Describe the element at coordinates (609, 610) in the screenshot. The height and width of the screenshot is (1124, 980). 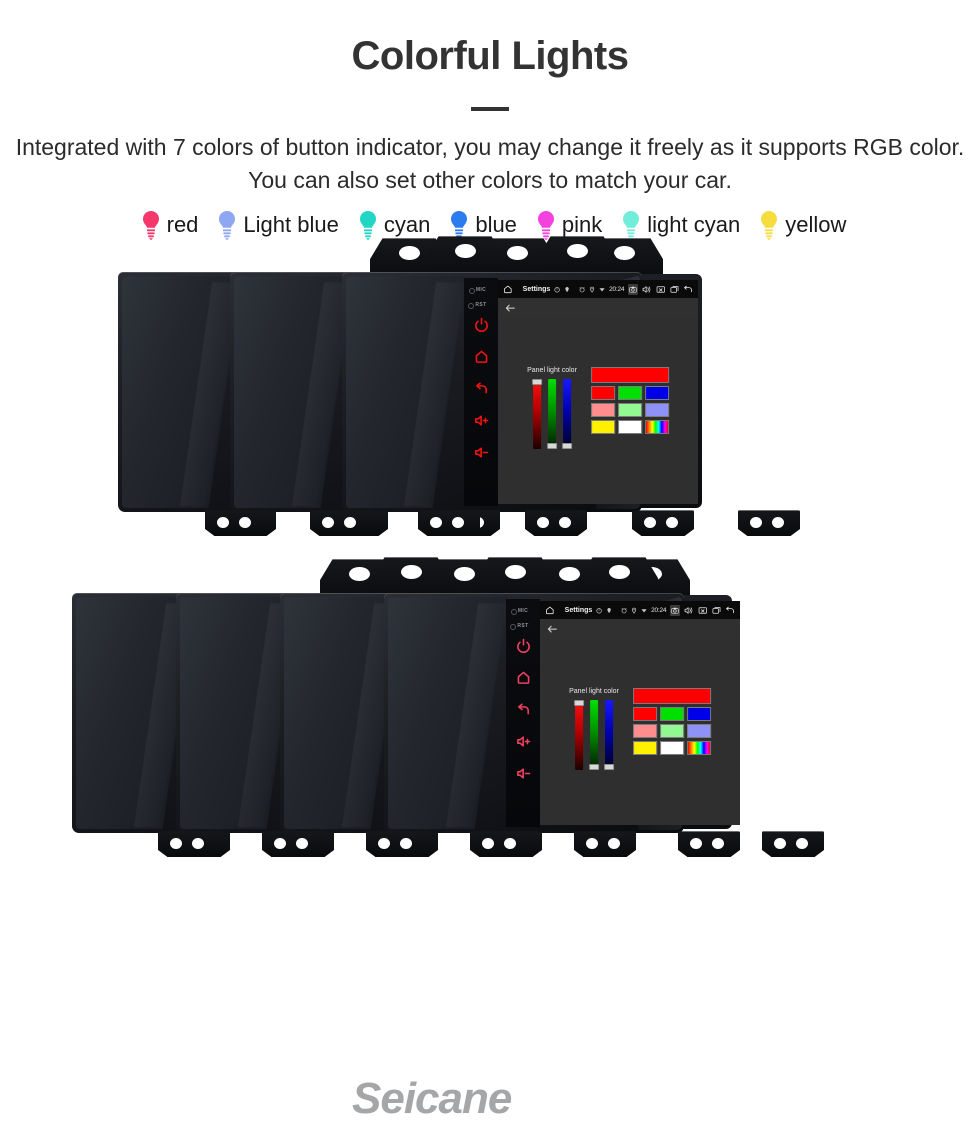
I see `gps-pin-icon` at that location.